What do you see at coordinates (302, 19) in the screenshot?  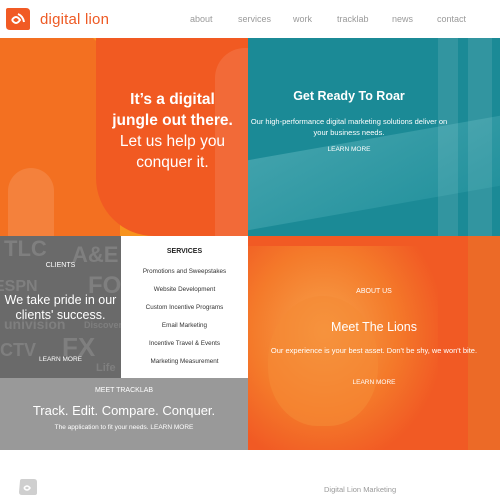 I see `nav-work: work` at bounding box center [302, 19].